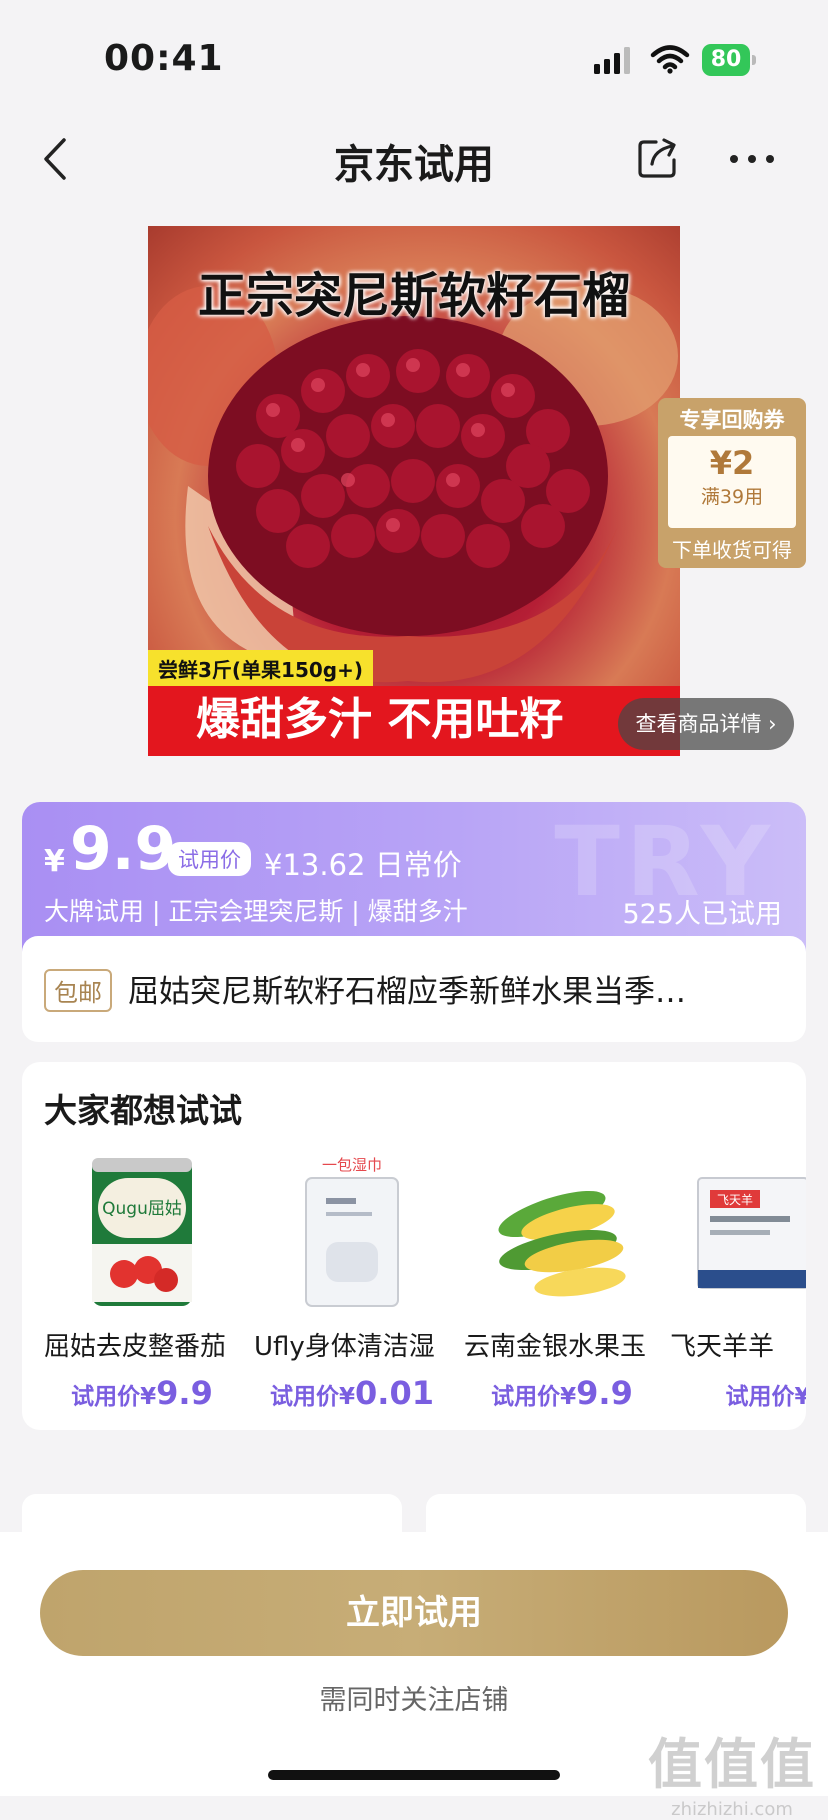 Image resolution: width=828 pixels, height=1820 pixels. Describe the element at coordinates (414, 1700) in the screenshot. I see `follow-store-note: 需同时关注店铺` at that location.